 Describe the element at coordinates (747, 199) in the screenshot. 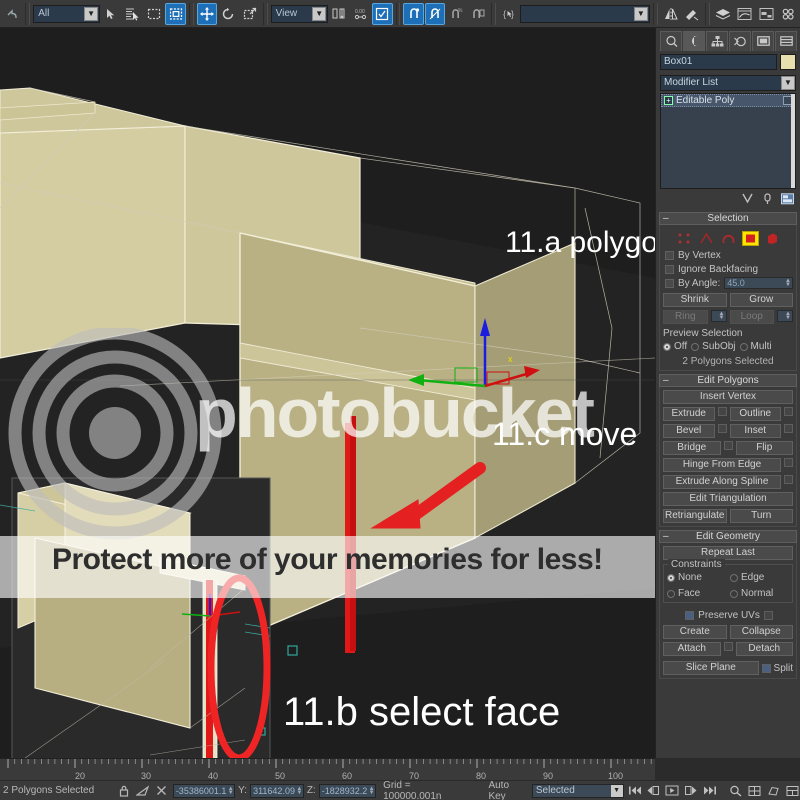

I see `pin-stack-icon` at that location.